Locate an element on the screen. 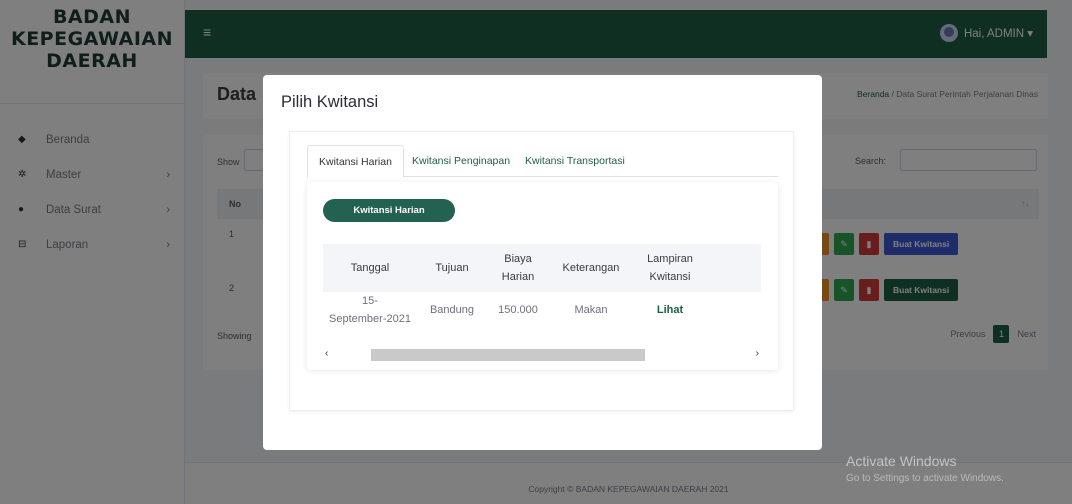  activation-watermark-subtitle: Go to Settings to activate Windows. is located at coordinates (925, 478).